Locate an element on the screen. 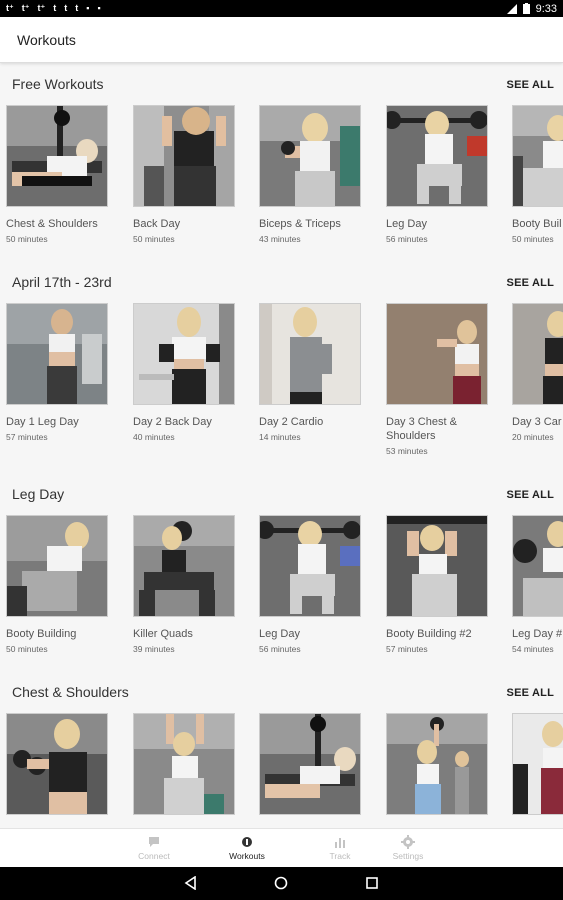 The image size is (563, 900). system-navigation-bar is located at coordinates (281, 883).